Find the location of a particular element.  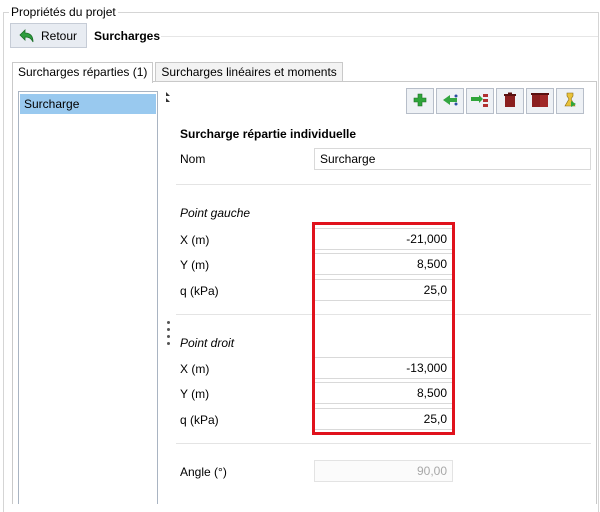

name-field: Surcharge is located at coordinates (452, 159).